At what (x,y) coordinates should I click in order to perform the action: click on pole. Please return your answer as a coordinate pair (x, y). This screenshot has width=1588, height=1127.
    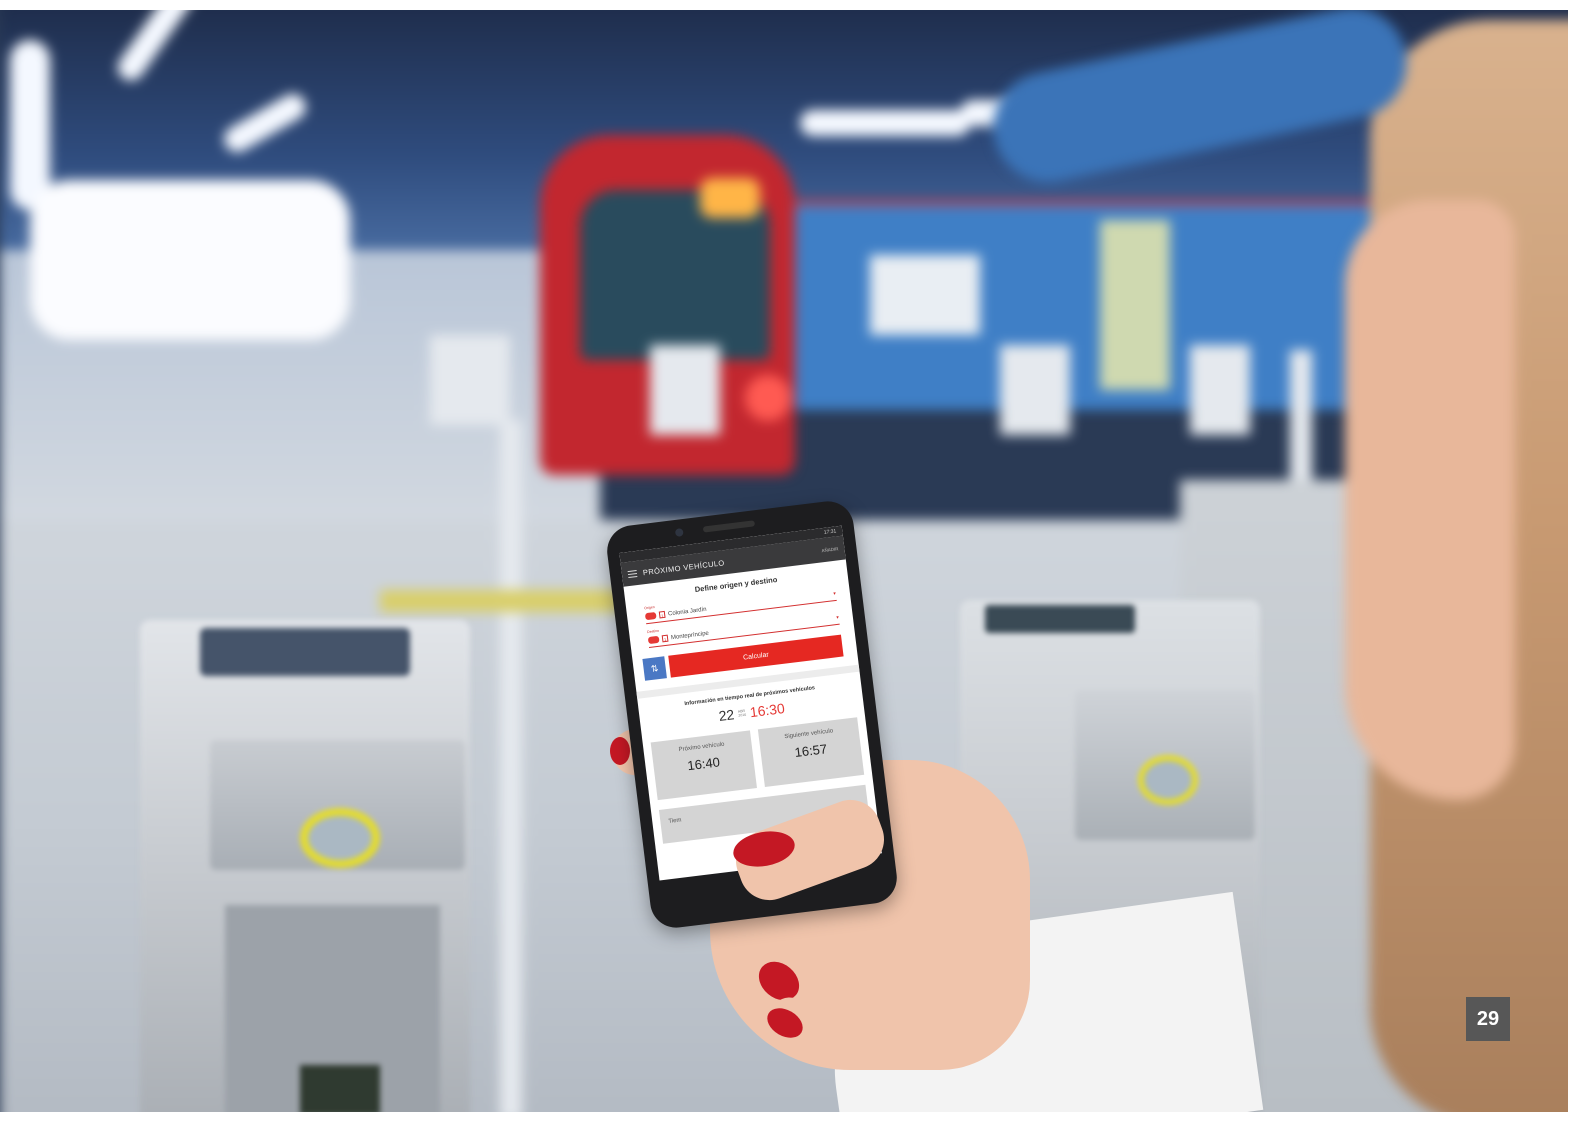
    Looking at the image, I should click on (511, 770).